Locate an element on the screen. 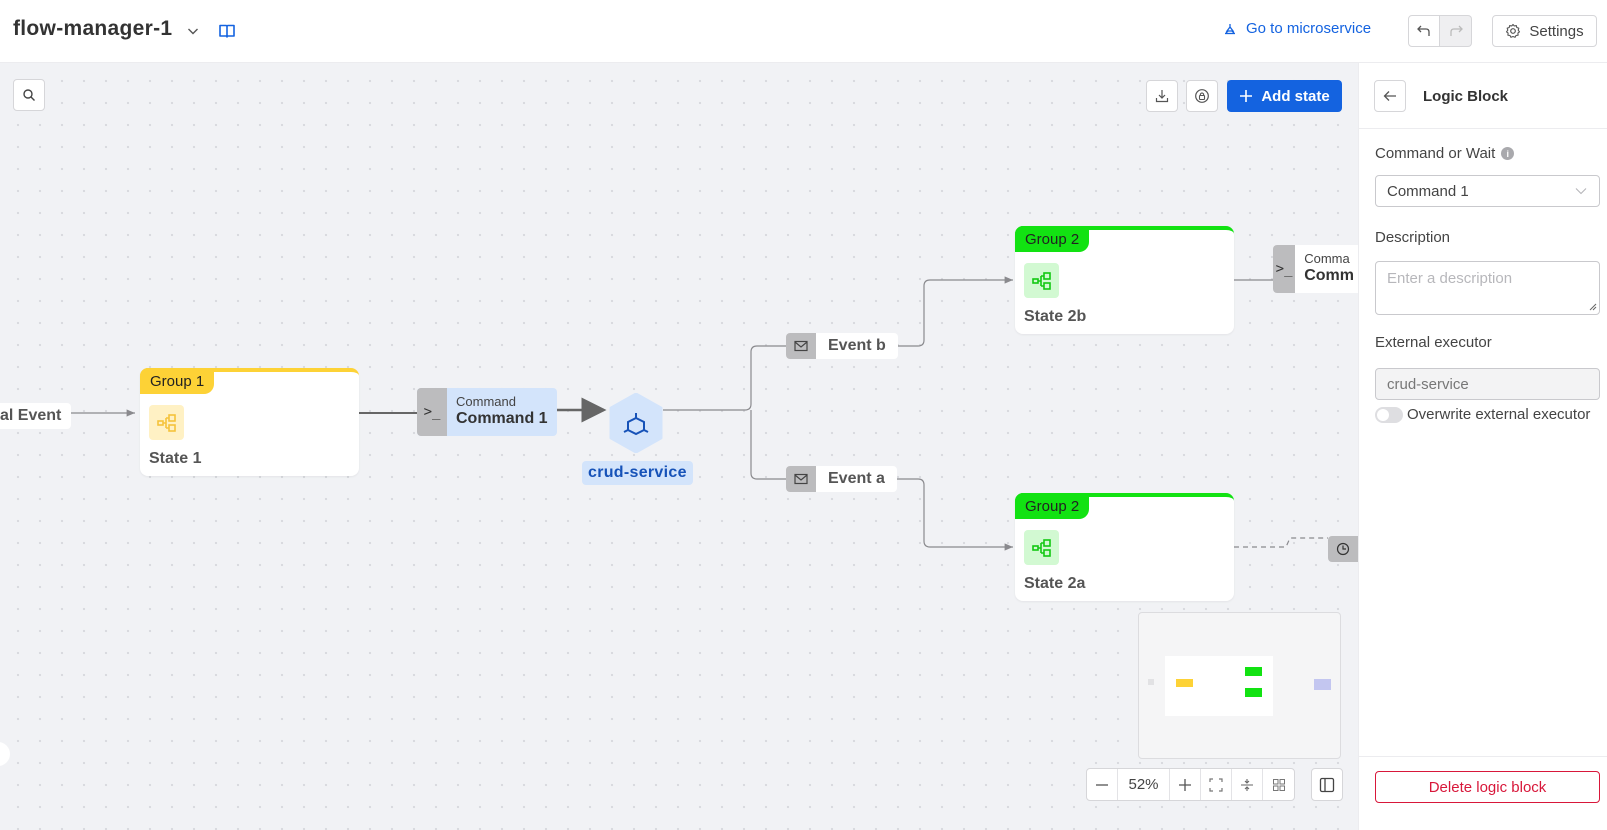 The width and height of the screenshot is (1607, 830). toggle-panel-button is located at coordinates (1327, 784).